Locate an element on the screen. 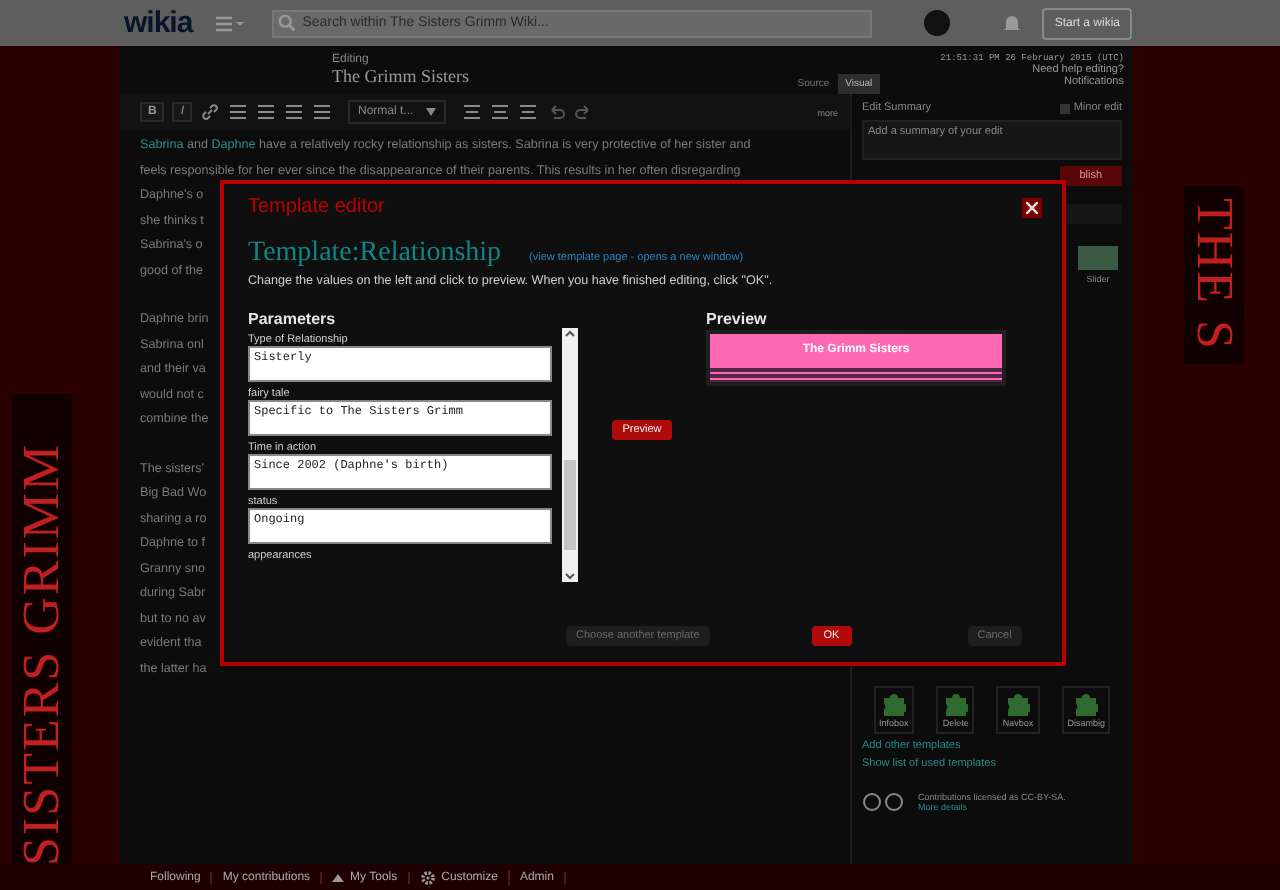 The height and width of the screenshot is (890, 1280). numbered-list-icon is located at coordinates (266, 112).